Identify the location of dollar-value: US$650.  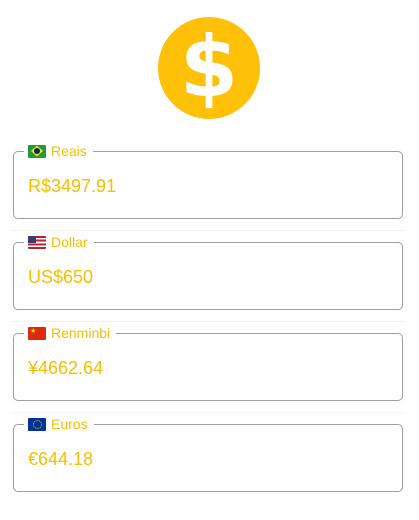
(60, 277).